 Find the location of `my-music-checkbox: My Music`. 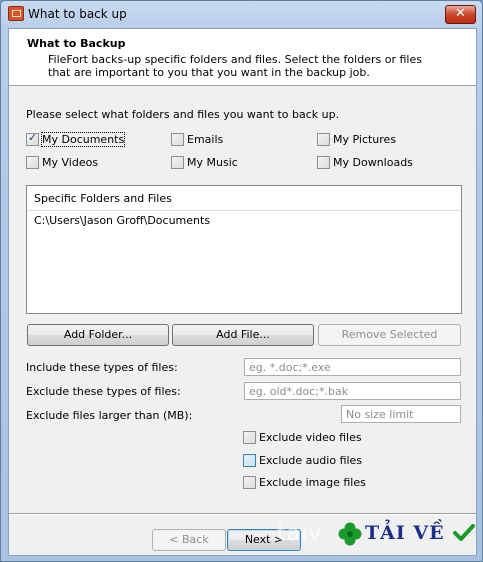

my-music-checkbox: My Music is located at coordinates (204, 162).